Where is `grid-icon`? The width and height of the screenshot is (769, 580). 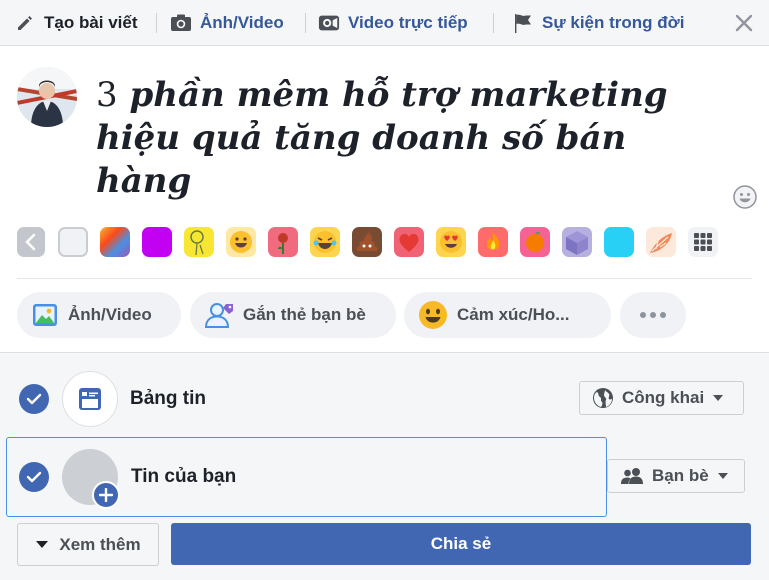 grid-icon is located at coordinates (703, 242).